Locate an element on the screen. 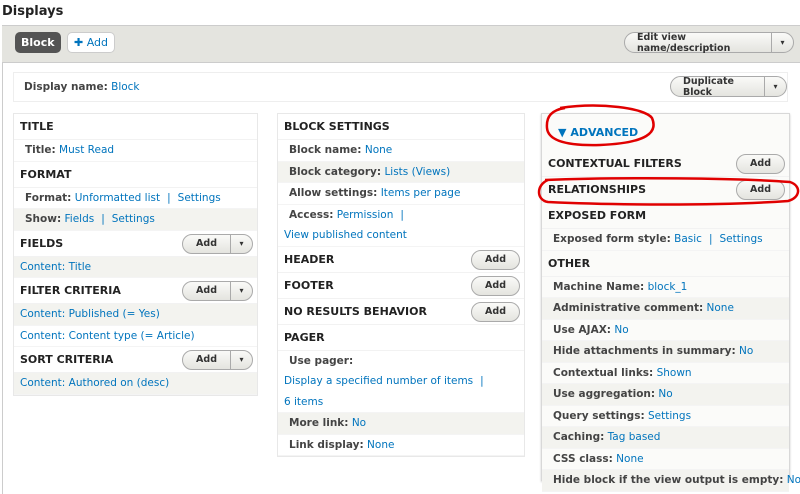 This screenshot has width=800, height=494. setting-row: Query settings: Settings is located at coordinates (665, 416).